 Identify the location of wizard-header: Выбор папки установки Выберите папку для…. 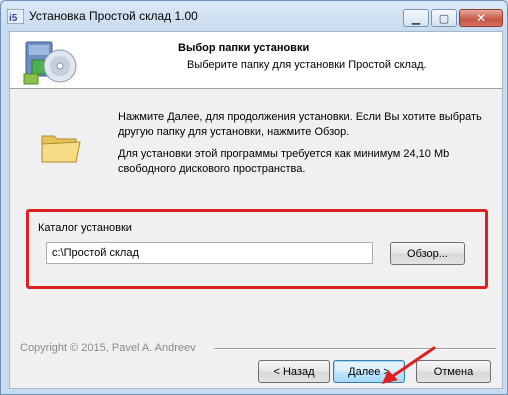
(256, 60).